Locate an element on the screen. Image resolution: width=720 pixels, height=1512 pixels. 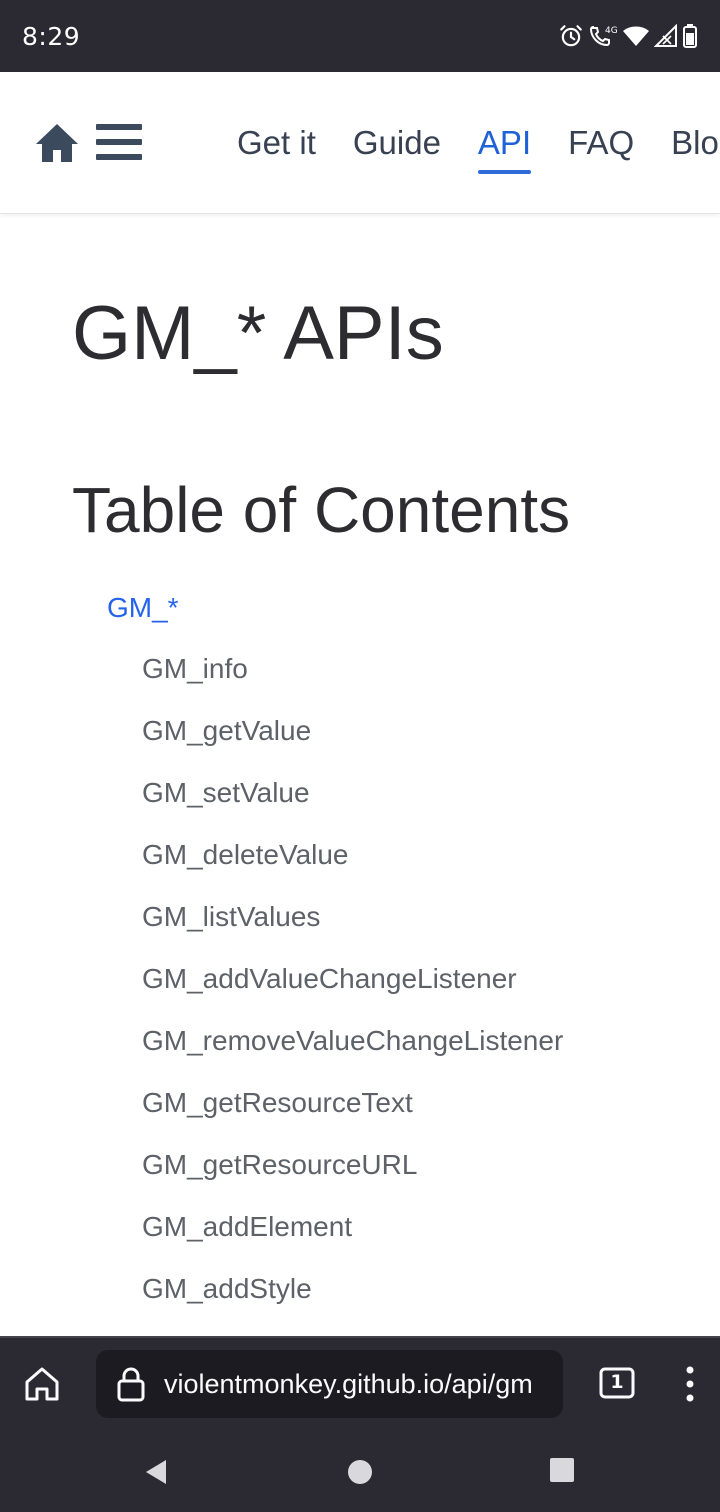
toc-item: GM_info is located at coordinates (352, 682).